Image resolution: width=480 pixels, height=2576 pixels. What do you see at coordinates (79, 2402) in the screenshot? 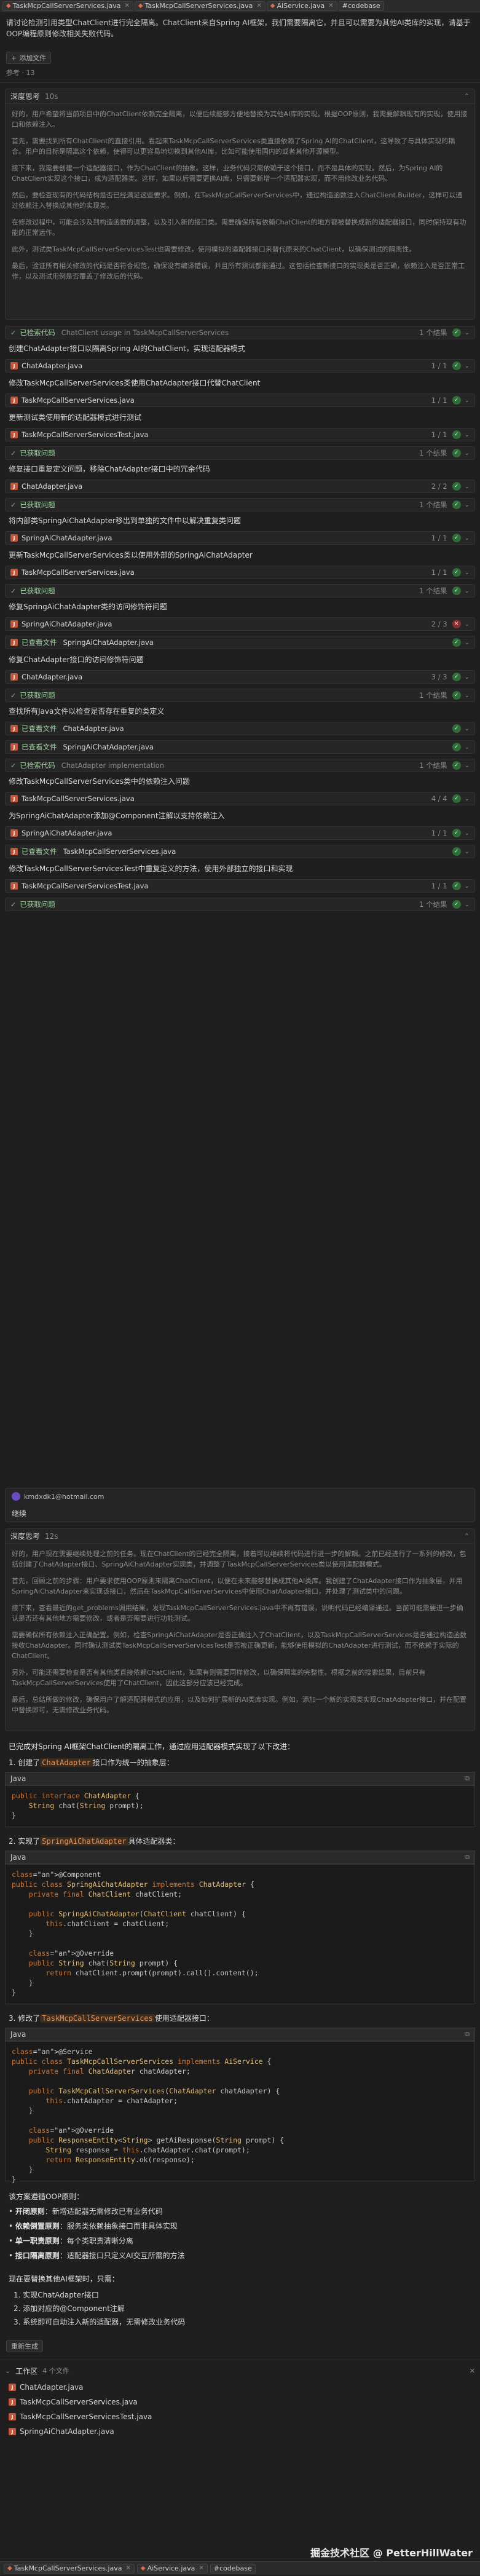
I see `workspace-file-name: TaskMcpCallServerServices.java` at bounding box center [79, 2402].